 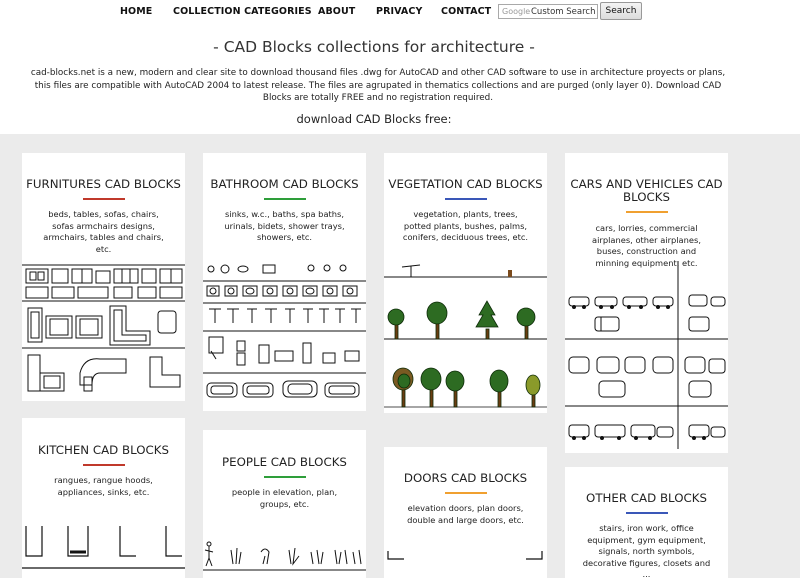 What do you see at coordinates (284, 556) in the screenshot?
I see `people-blocks-image` at bounding box center [284, 556].